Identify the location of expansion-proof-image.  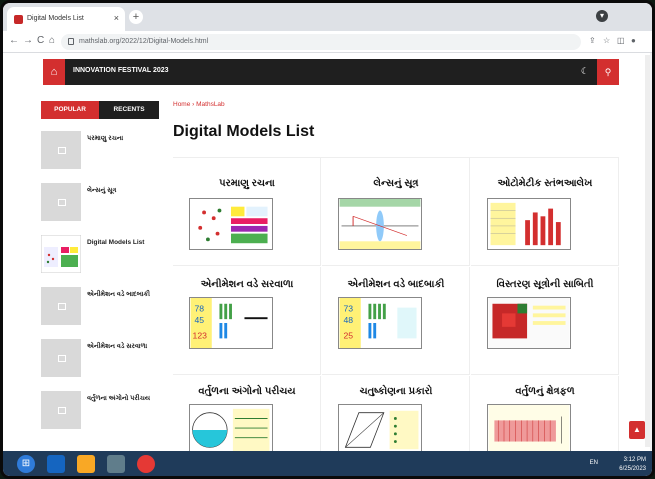
(529, 323).